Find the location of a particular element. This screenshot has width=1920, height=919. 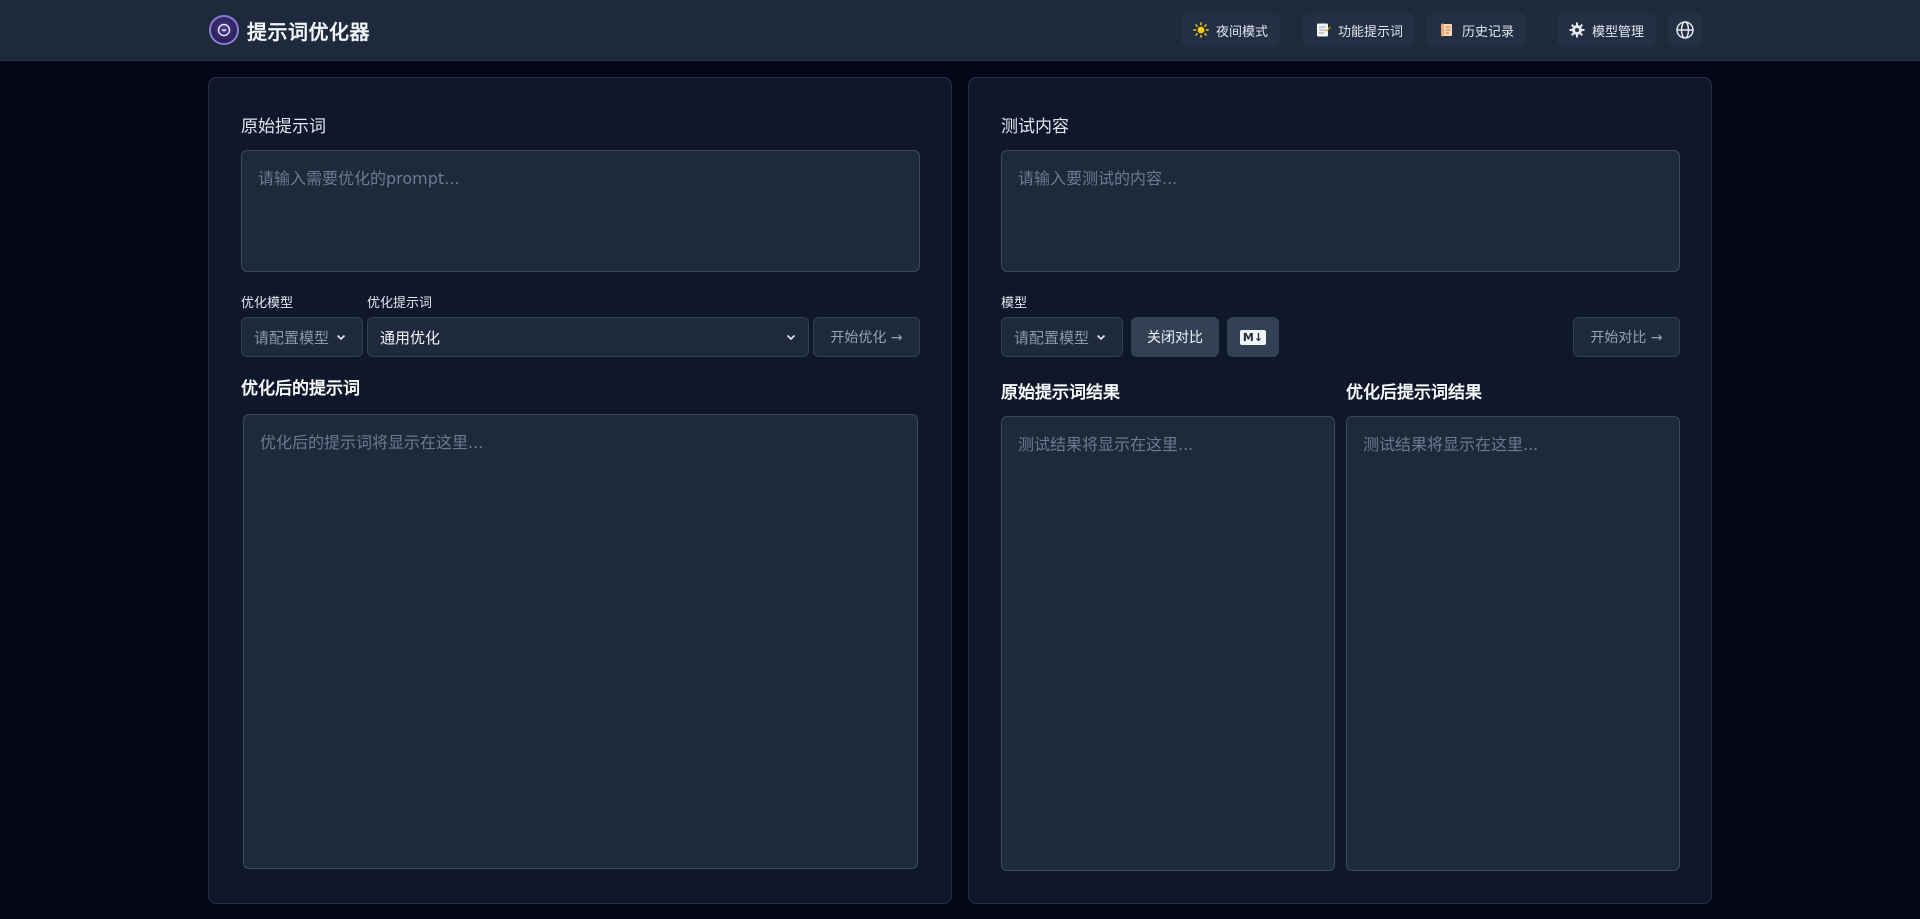

optimize-model-select: 请配置模型 is located at coordinates (302, 337).